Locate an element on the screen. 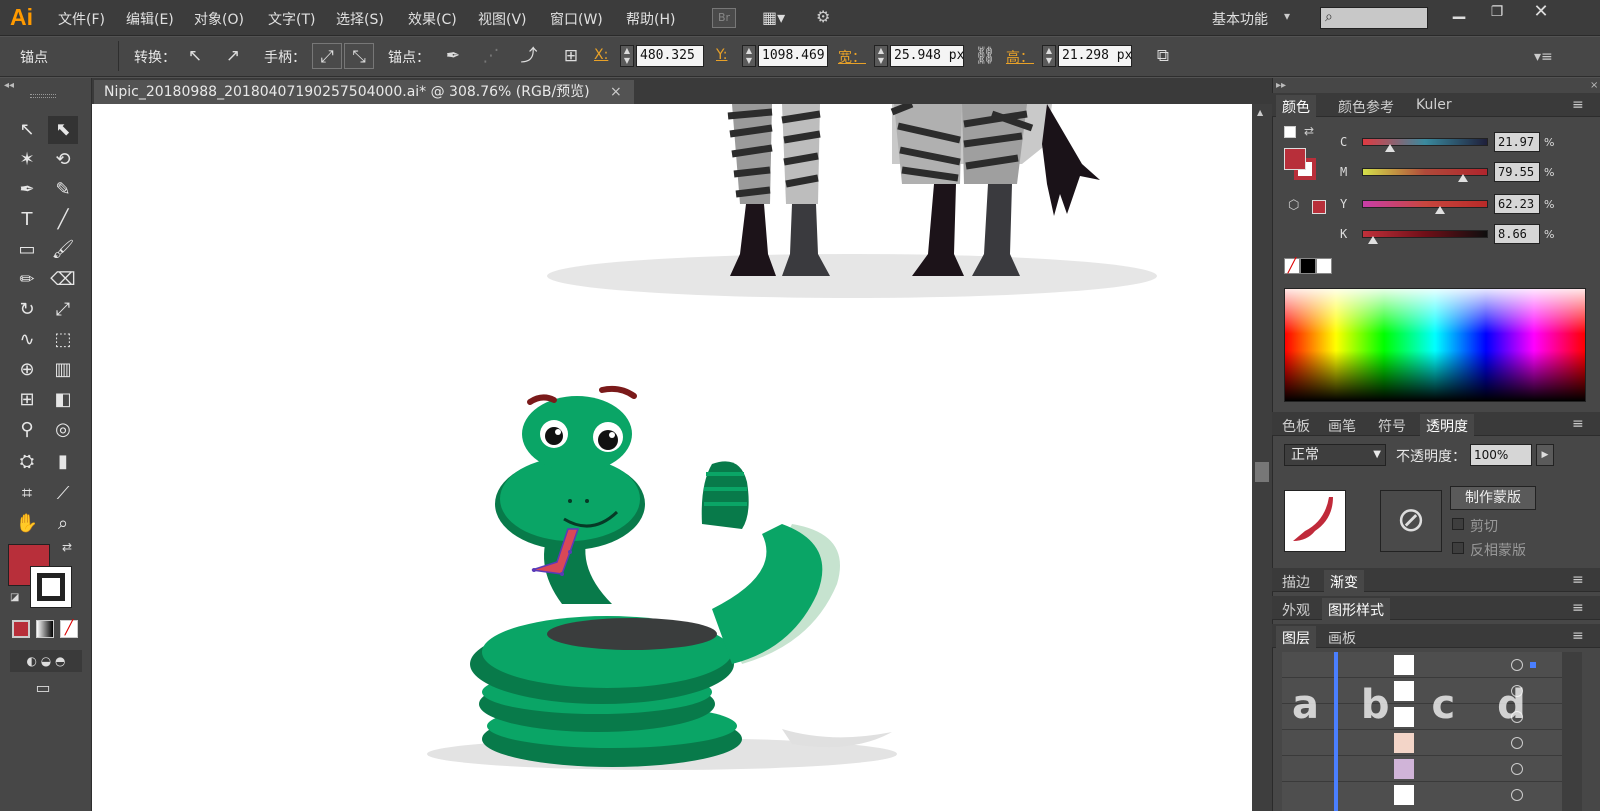  gradient-mode-icon is located at coordinates (45, 629).